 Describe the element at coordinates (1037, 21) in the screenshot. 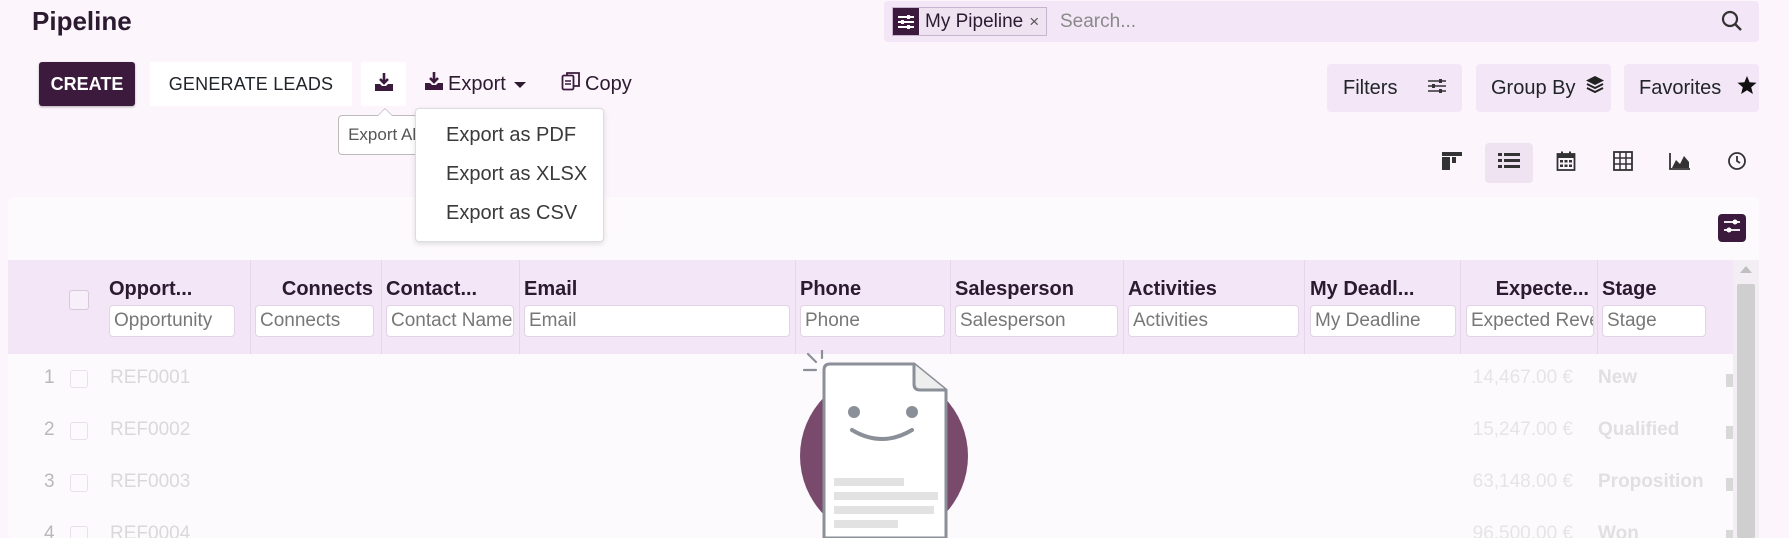

I see `facet-remove-icon: ×` at that location.